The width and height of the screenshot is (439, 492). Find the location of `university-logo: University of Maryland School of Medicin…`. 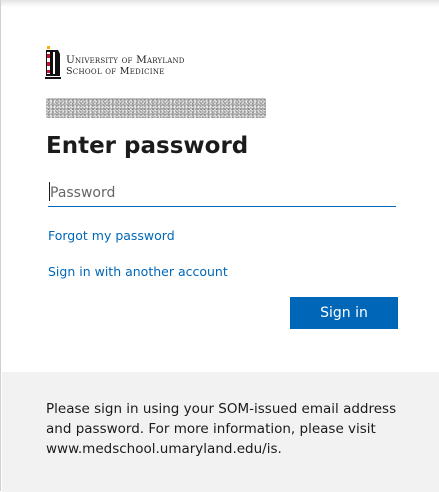

university-logo: University of Maryland School of Medicin… is located at coordinates (130, 63).